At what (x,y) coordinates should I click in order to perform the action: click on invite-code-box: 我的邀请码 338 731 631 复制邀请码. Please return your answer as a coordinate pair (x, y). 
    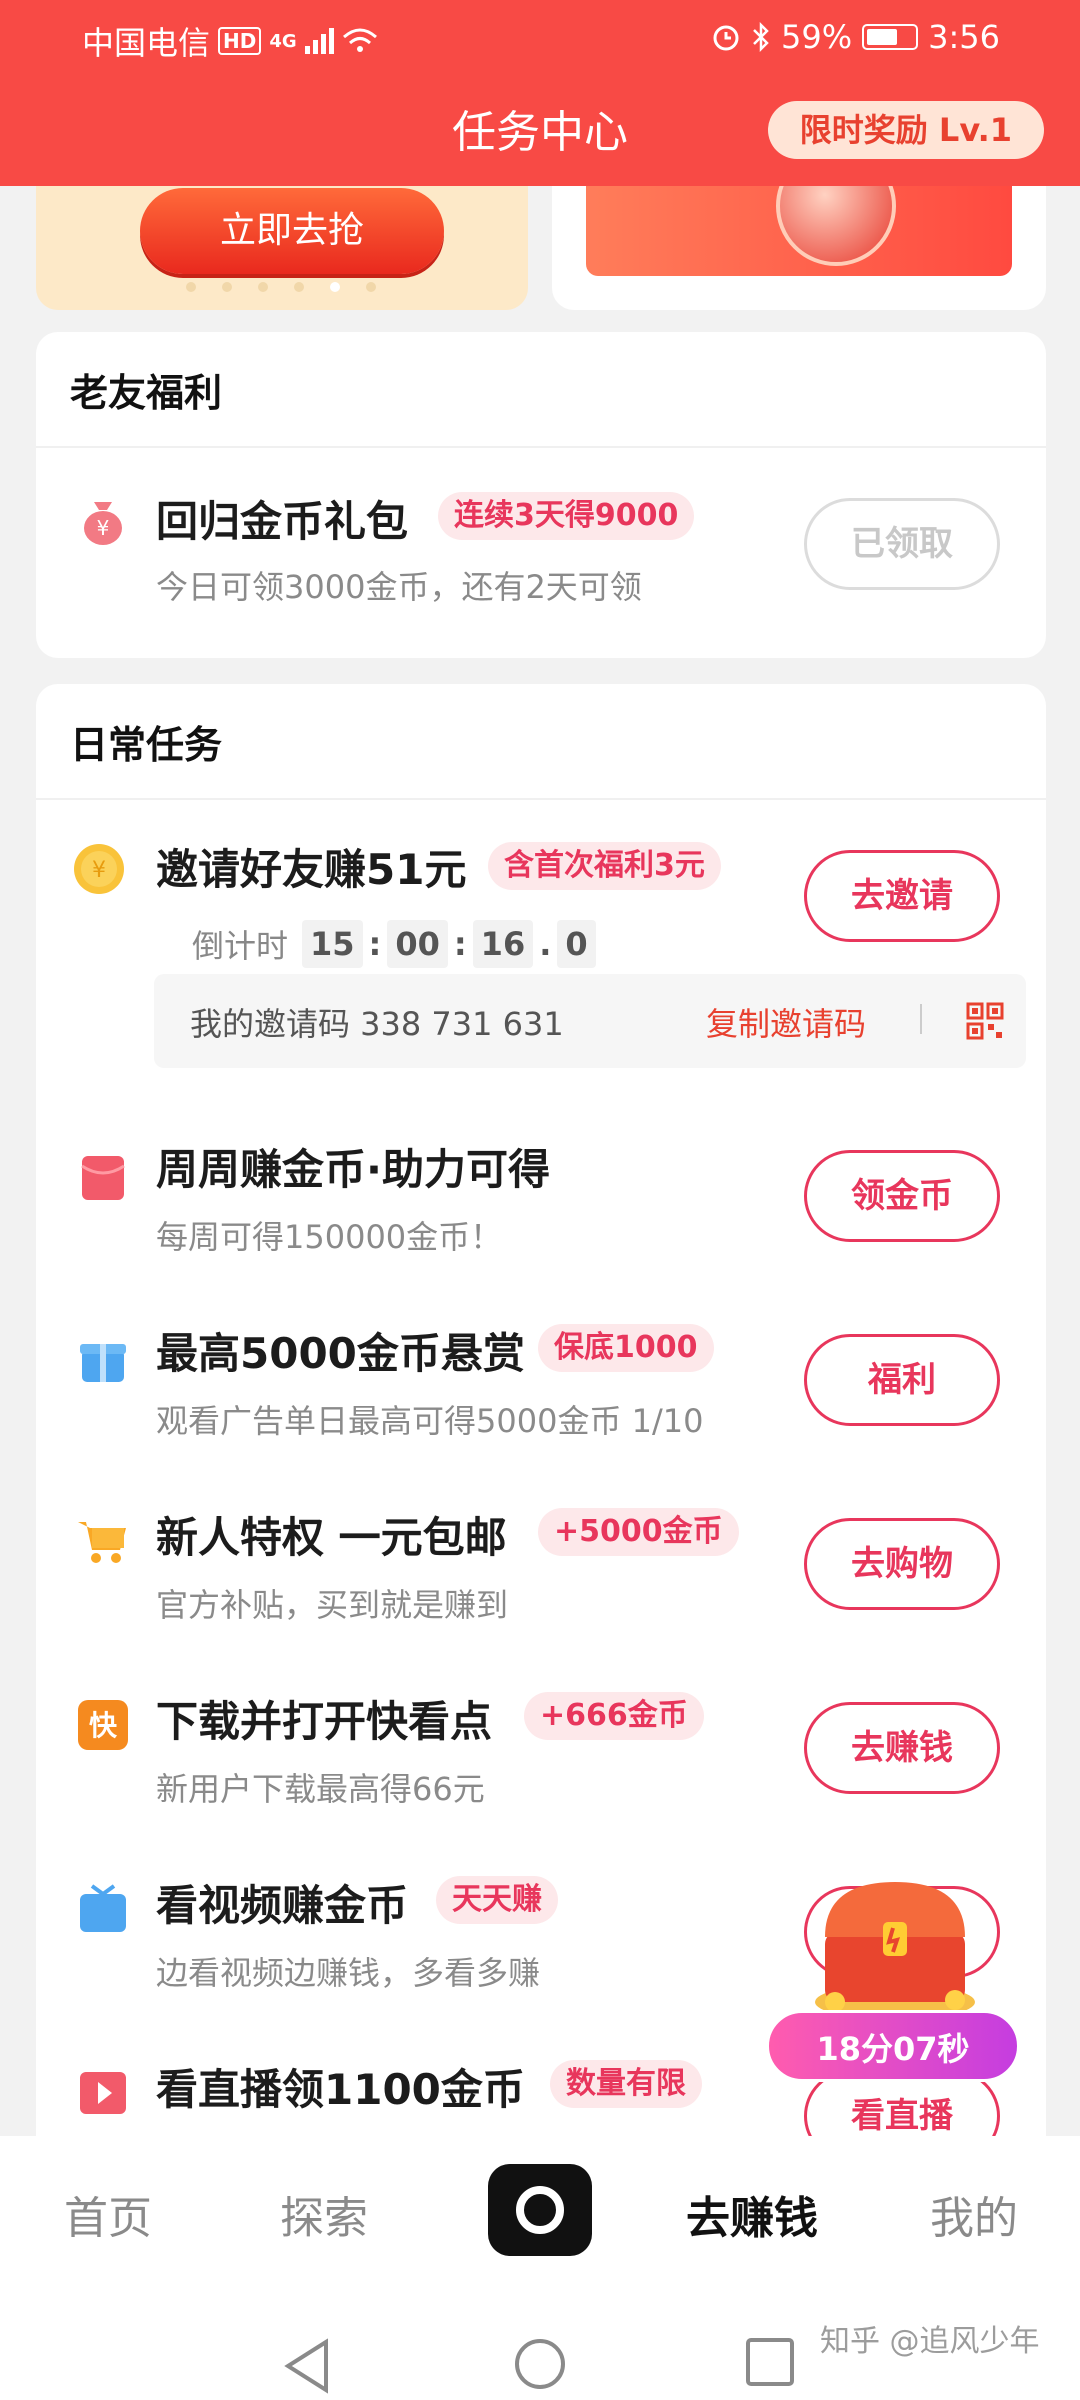
    Looking at the image, I should click on (590, 1021).